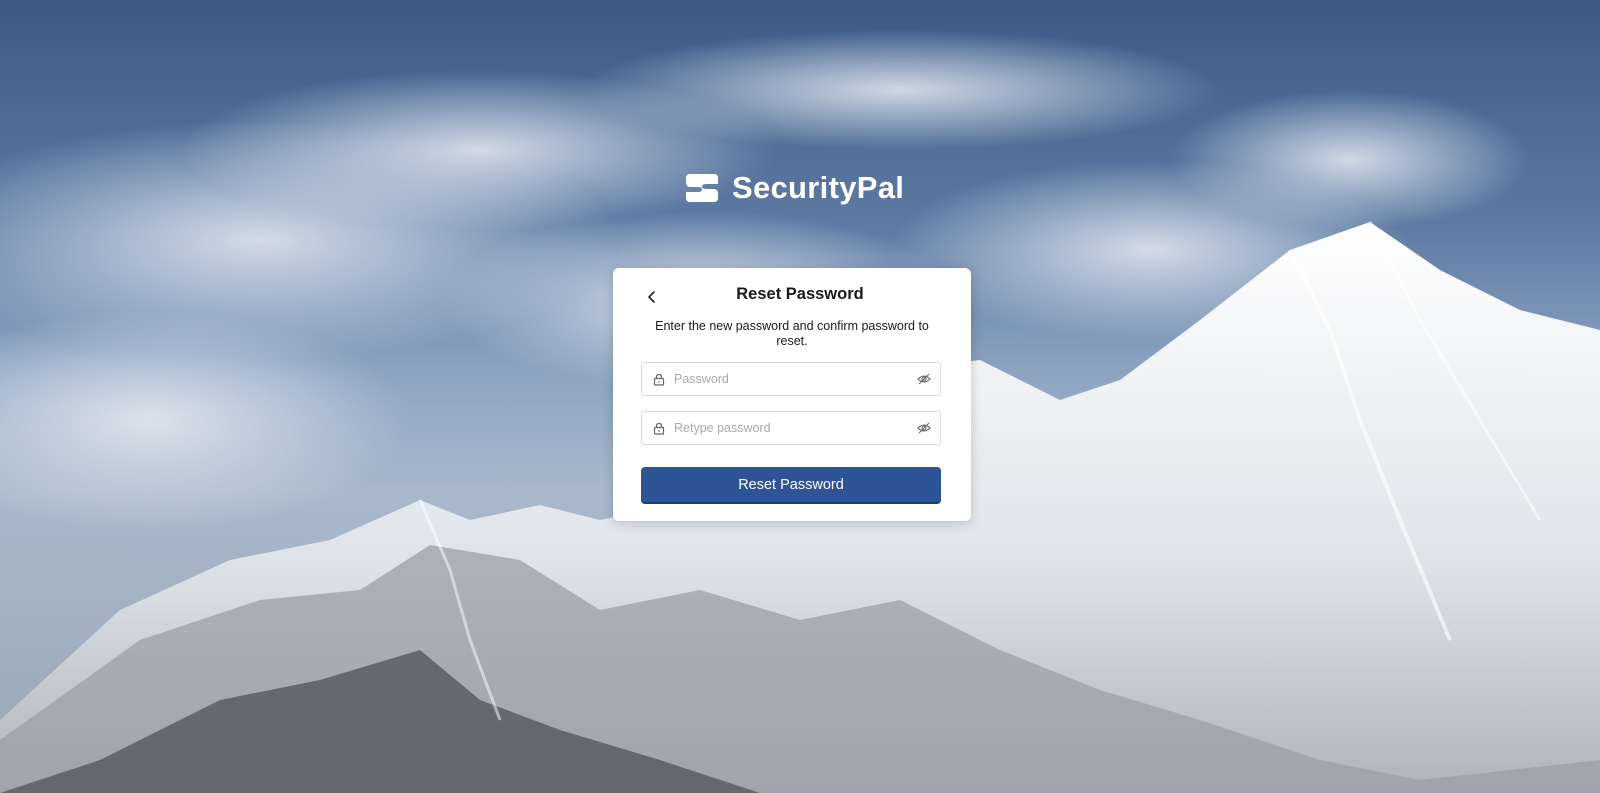 Image resolution: width=1600 pixels, height=793 pixels. Describe the element at coordinates (795, 379) in the screenshot. I see `password-input` at that location.